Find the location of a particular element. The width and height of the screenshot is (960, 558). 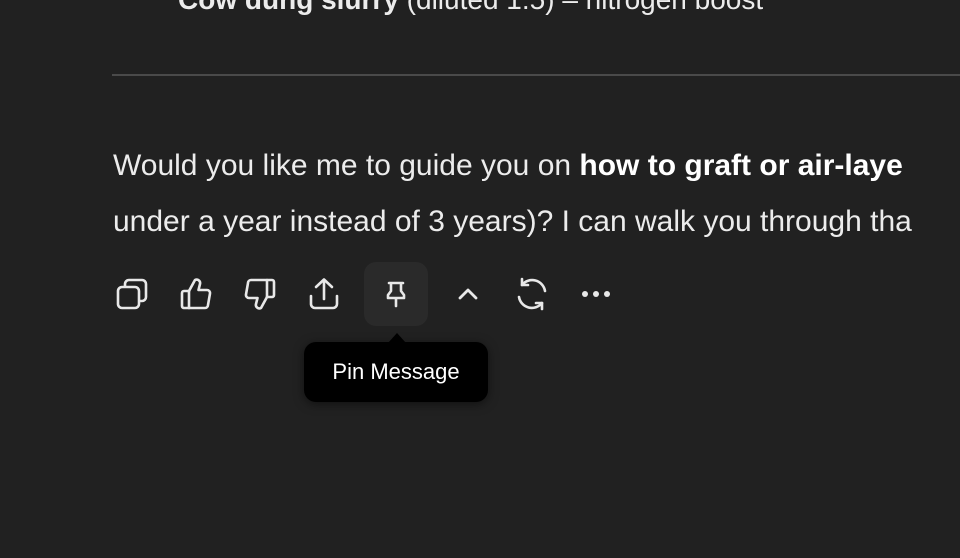

share-icon is located at coordinates (324, 294).